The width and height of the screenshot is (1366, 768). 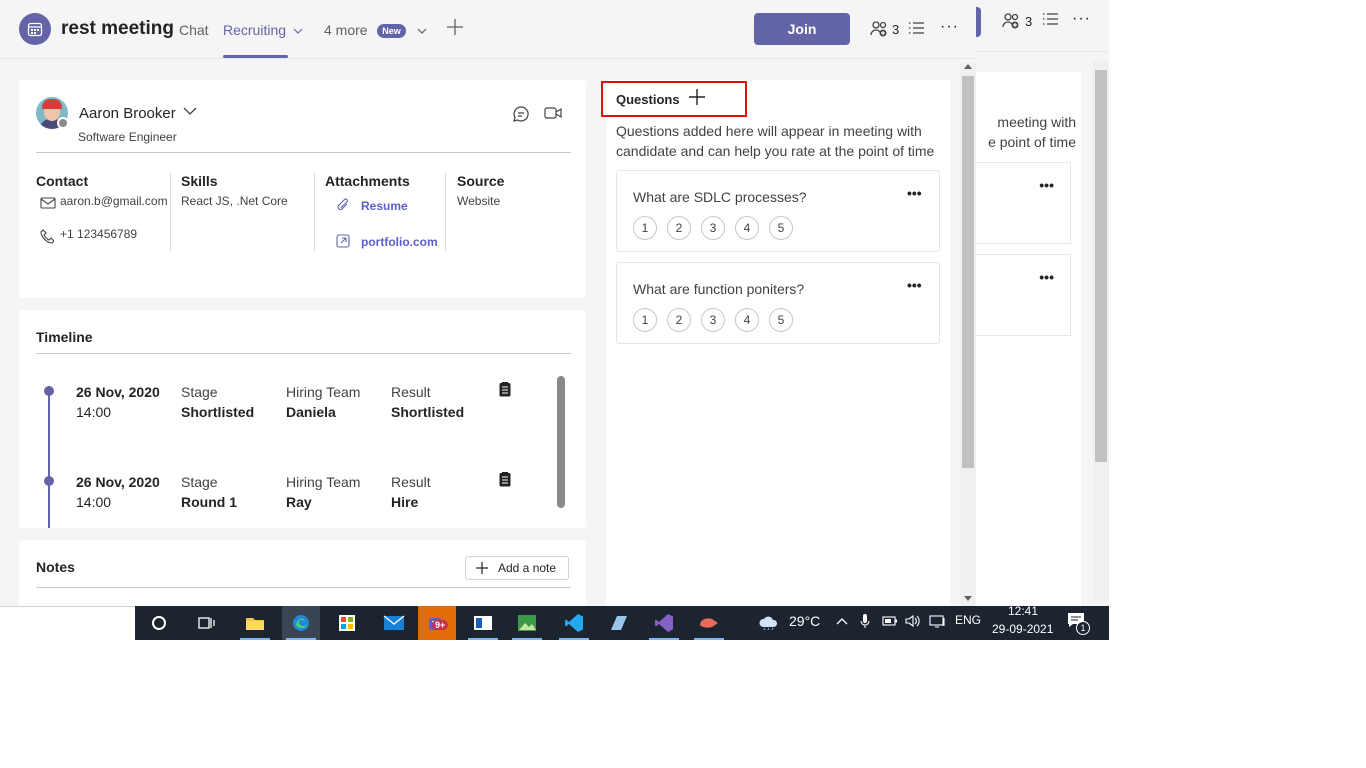 I want to click on language-indicator: ENG, so click(x=968, y=620).